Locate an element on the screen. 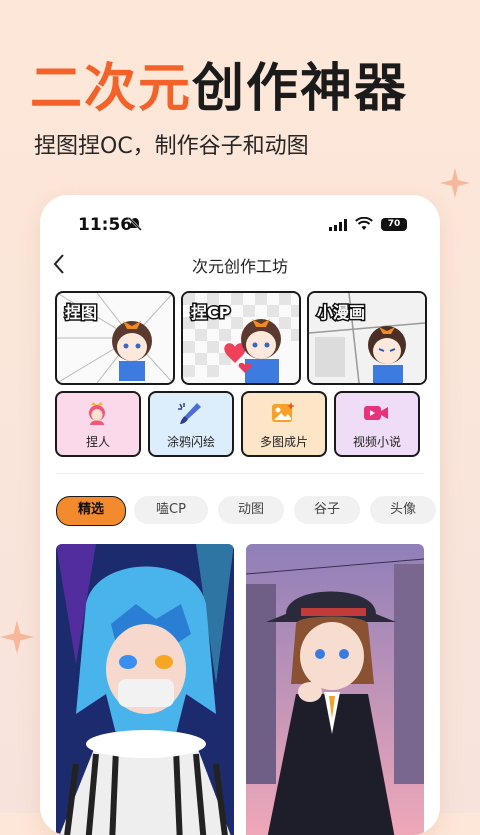 The image size is (480, 835). princess-icon is located at coordinates (97, 413).